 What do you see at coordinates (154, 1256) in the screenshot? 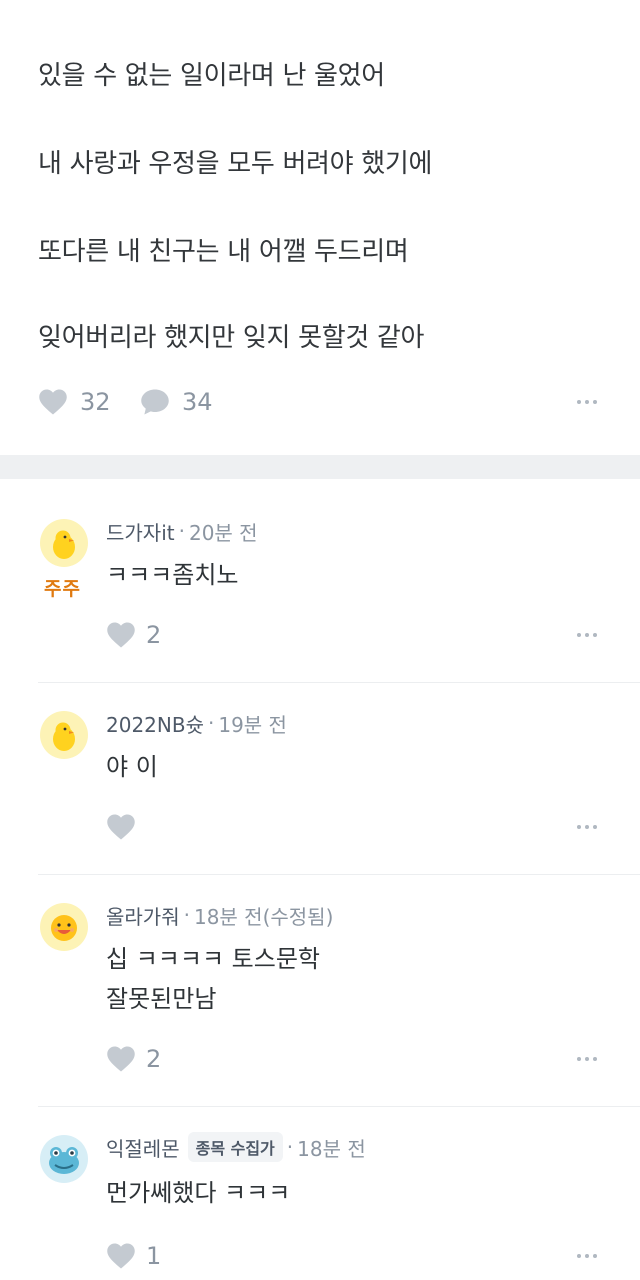
I see `comment-like-count: 1` at bounding box center [154, 1256].